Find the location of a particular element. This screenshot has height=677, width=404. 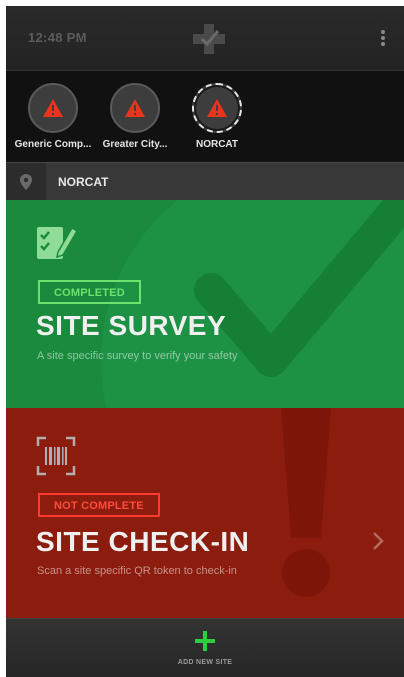

site-label: NORCAT is located at coordinates (217, 144).